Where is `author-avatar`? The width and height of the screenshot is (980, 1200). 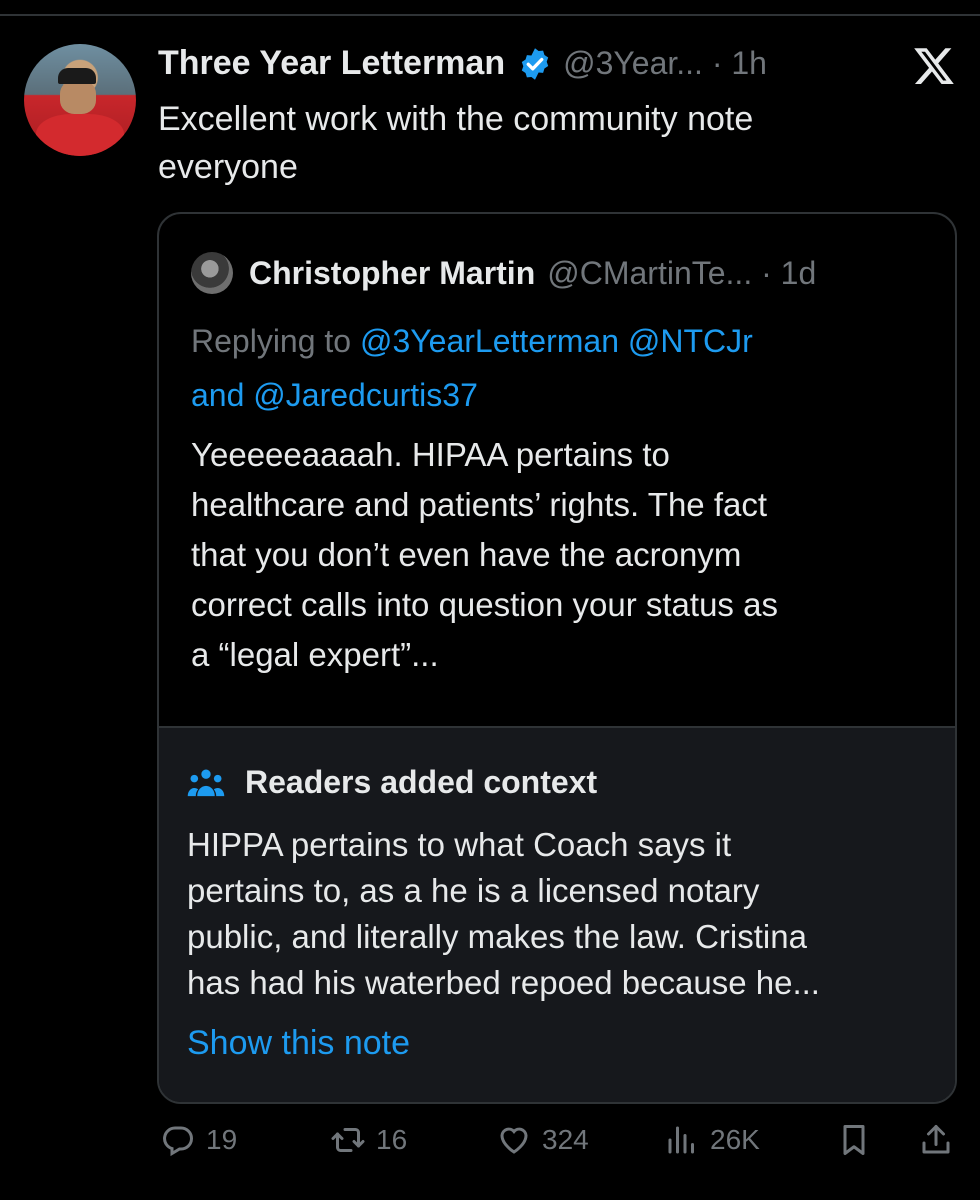
author-avatar is located at coordinates (80, 100).